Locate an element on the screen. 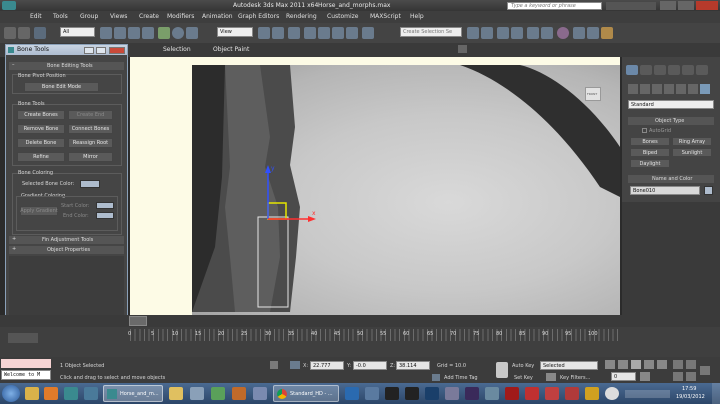  graphite-icon is located at coordinates (517, 33).